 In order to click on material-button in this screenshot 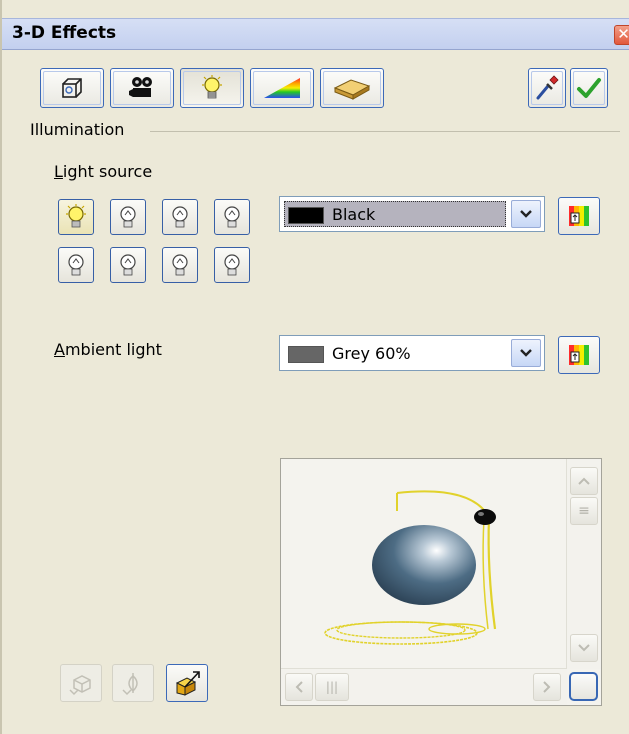, I will do `click(352, 88)`.